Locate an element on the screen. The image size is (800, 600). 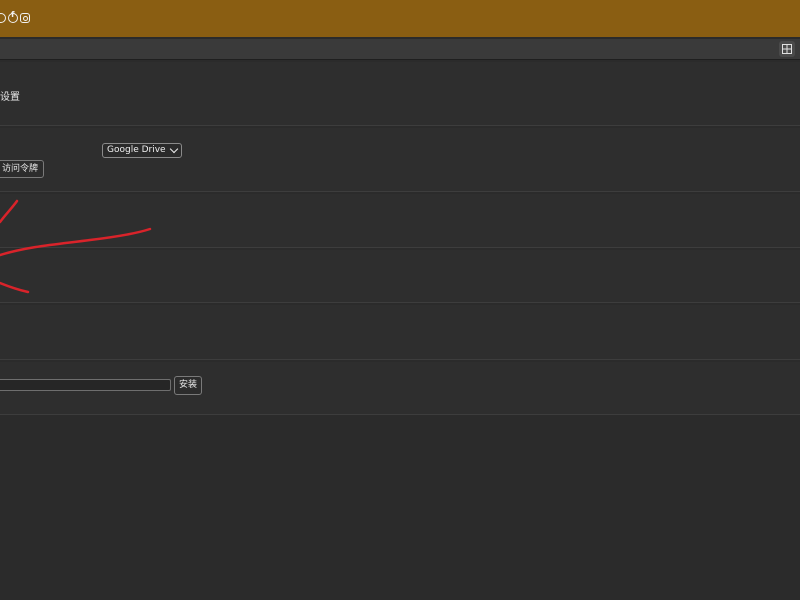
github-icon is located at coordinates (3, 18).